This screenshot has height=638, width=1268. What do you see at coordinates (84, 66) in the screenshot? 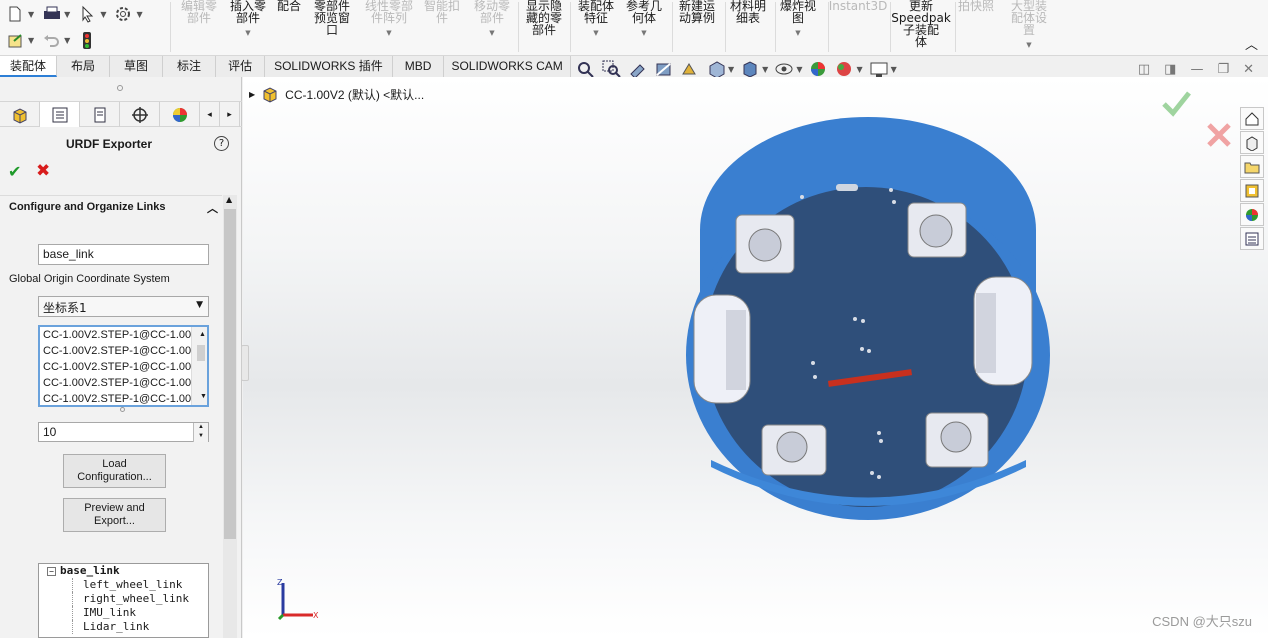
I see `tab-layout: 布局` at bounding box center [84, 66].